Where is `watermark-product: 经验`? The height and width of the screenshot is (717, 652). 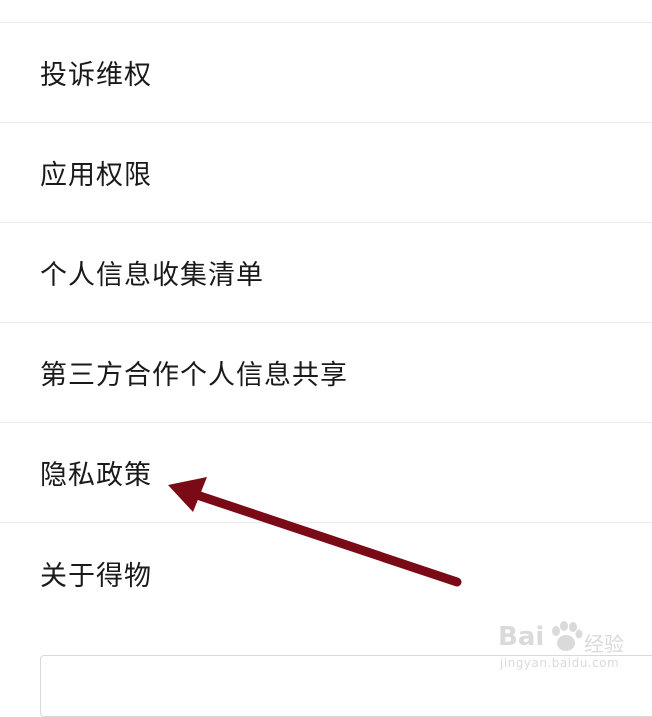
watermark-product: 经验 is located at coordinates (604, 644).